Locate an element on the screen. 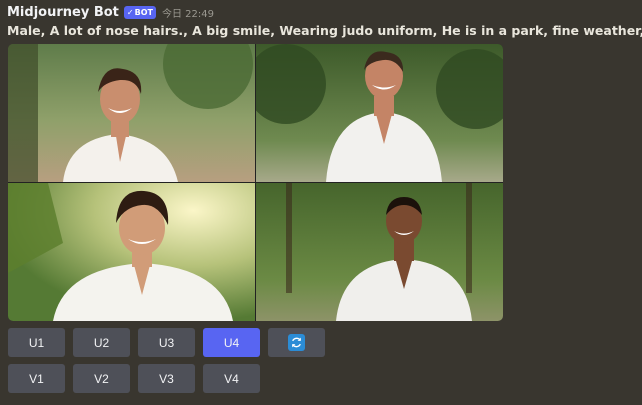 This screenshot has height=405, width=642. upscale-button-2: U2 is located at coordinates (101, 342).